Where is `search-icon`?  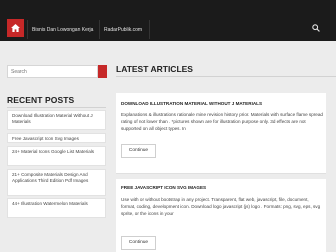 search-icon is located at coordinates (315, 28).